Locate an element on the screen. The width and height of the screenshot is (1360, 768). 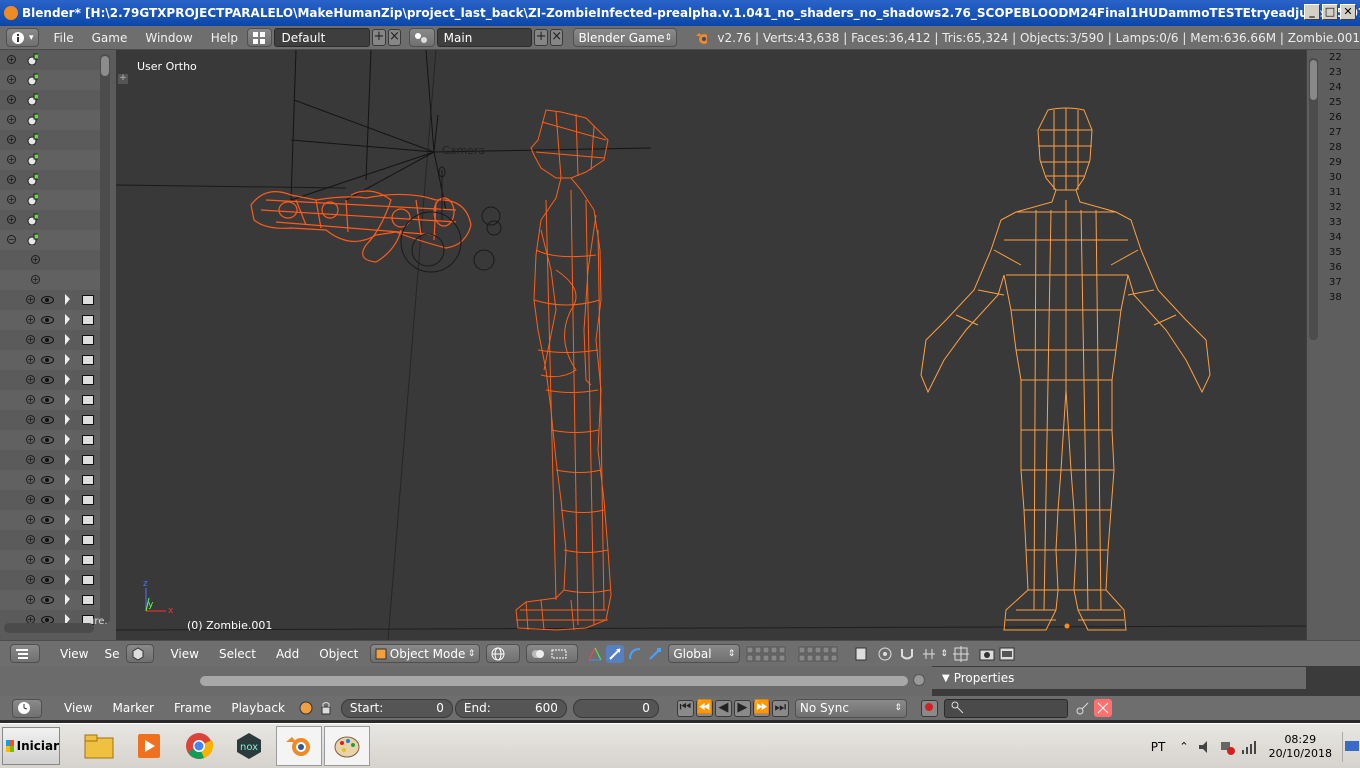
render-engine-dropdown: Blender Game ⇕ is located at coordinates (625, 37).